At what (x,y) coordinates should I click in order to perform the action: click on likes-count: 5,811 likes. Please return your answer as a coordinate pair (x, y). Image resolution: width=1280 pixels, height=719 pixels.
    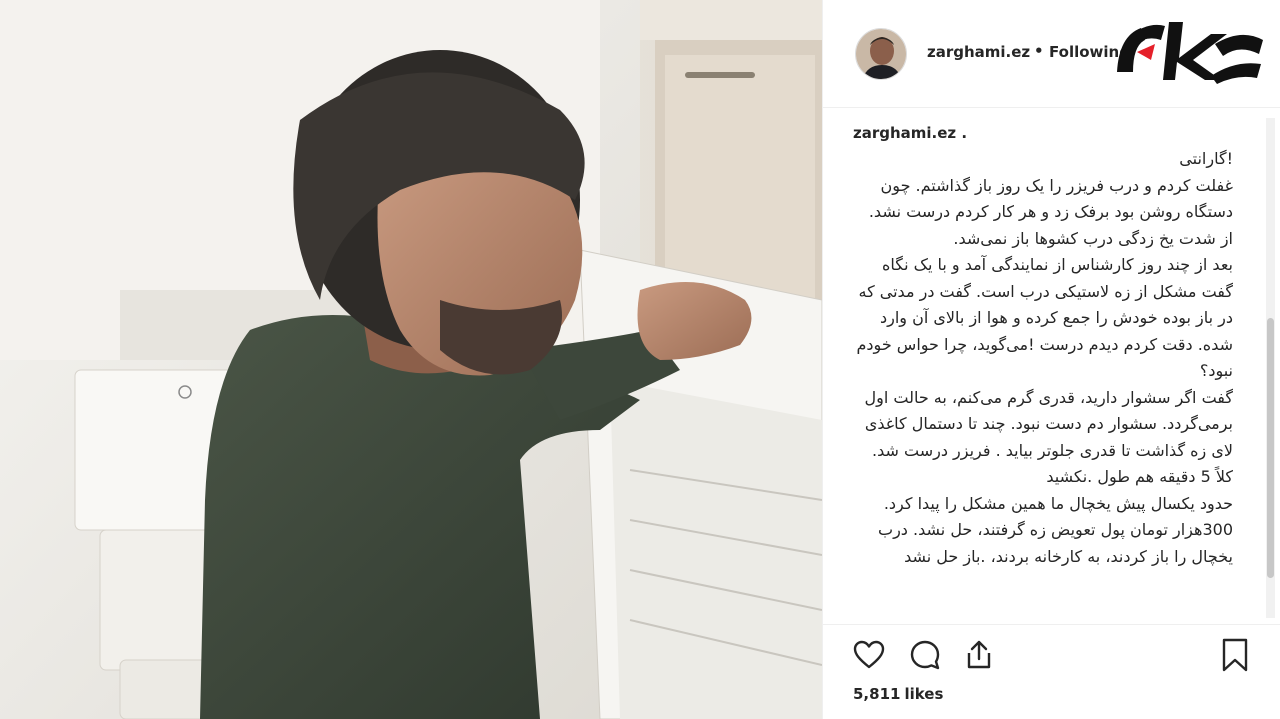
    Looking at the image, I should click on (898, 694).